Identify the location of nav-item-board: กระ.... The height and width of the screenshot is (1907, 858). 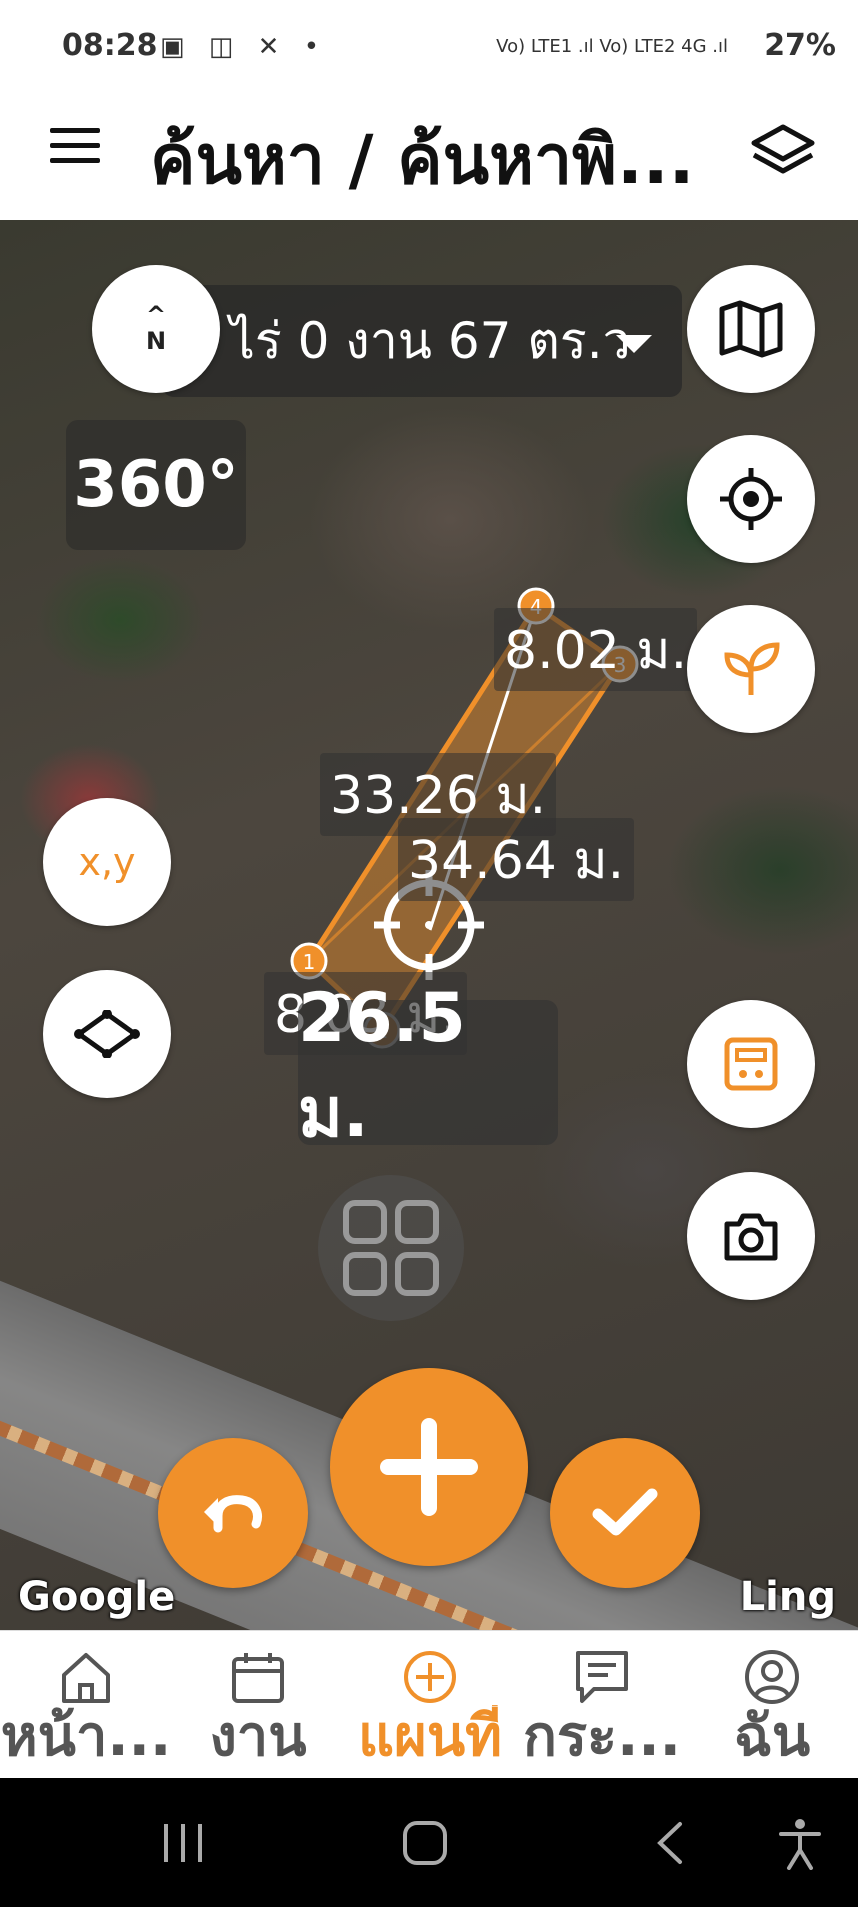
(602, 1709).